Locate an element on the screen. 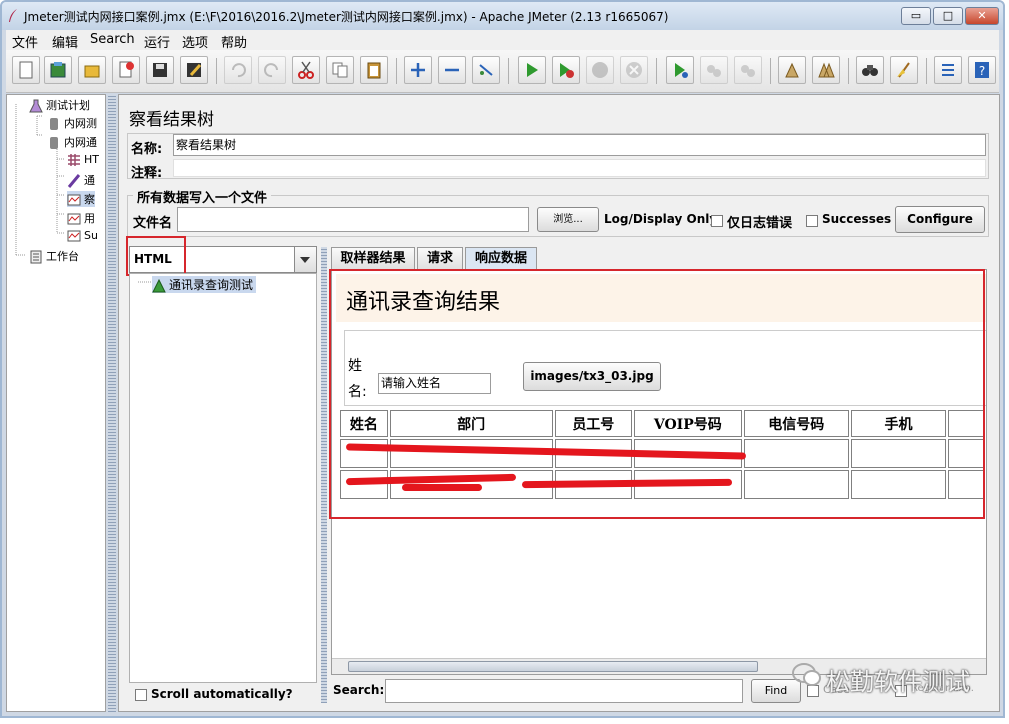  tab-sampler-result: 取样器结果 is located at coordinates (373, 258).